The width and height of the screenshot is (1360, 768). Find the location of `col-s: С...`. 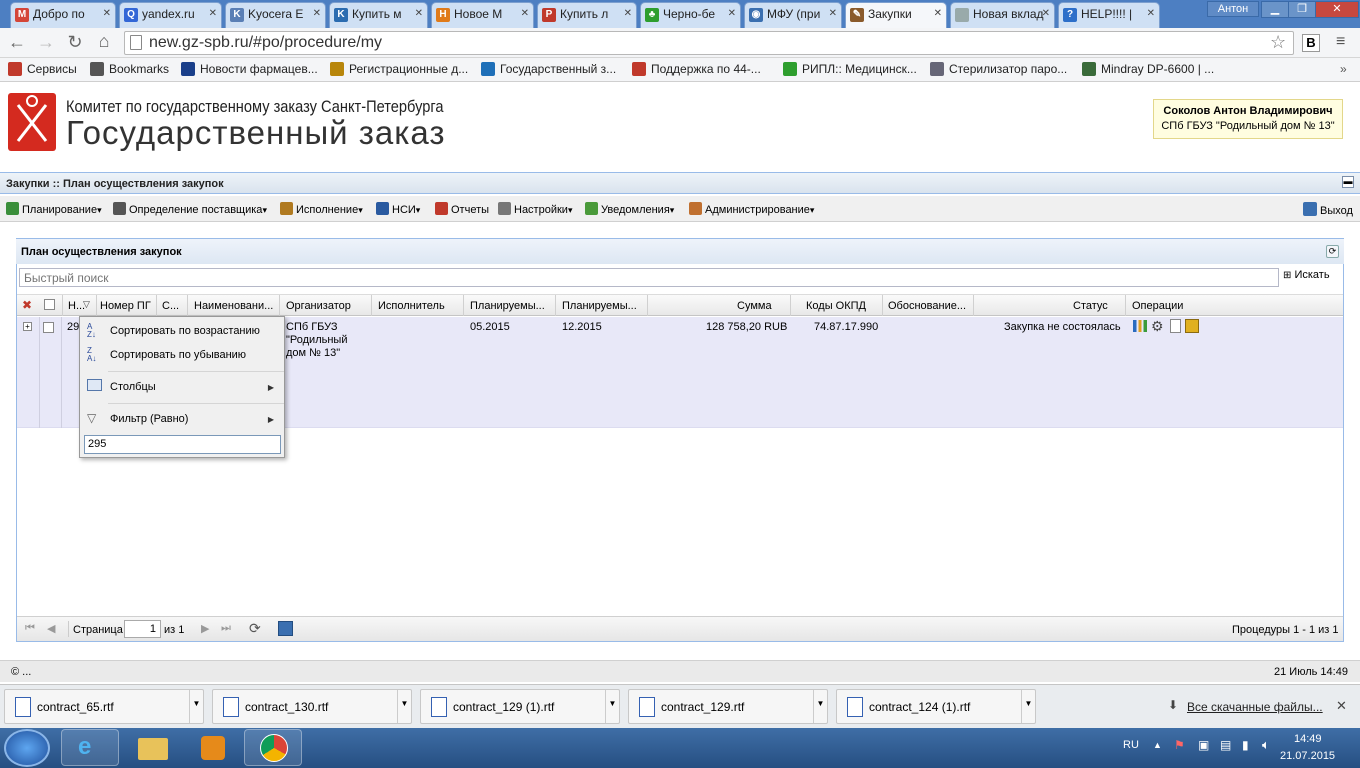

col-s: С... is located at coordinates (170, 306).